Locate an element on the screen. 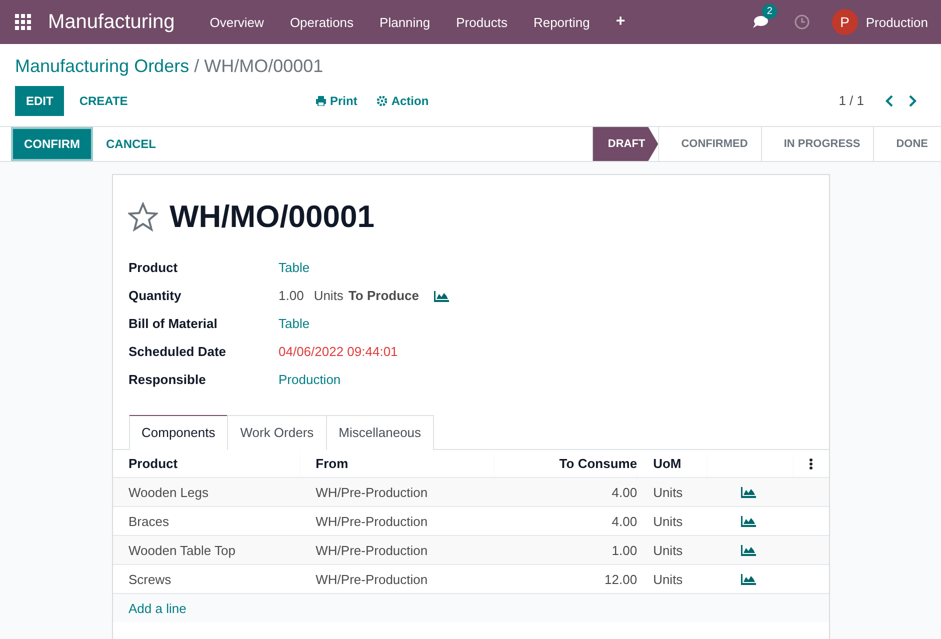  pager-value: 1 / 1 is located at coordinates (851, 100).